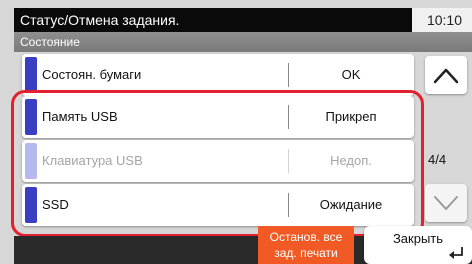  Describe the element at coordinates (243, 42) in the screenshot. I see `subtitle-bar: Состояние` at that location.